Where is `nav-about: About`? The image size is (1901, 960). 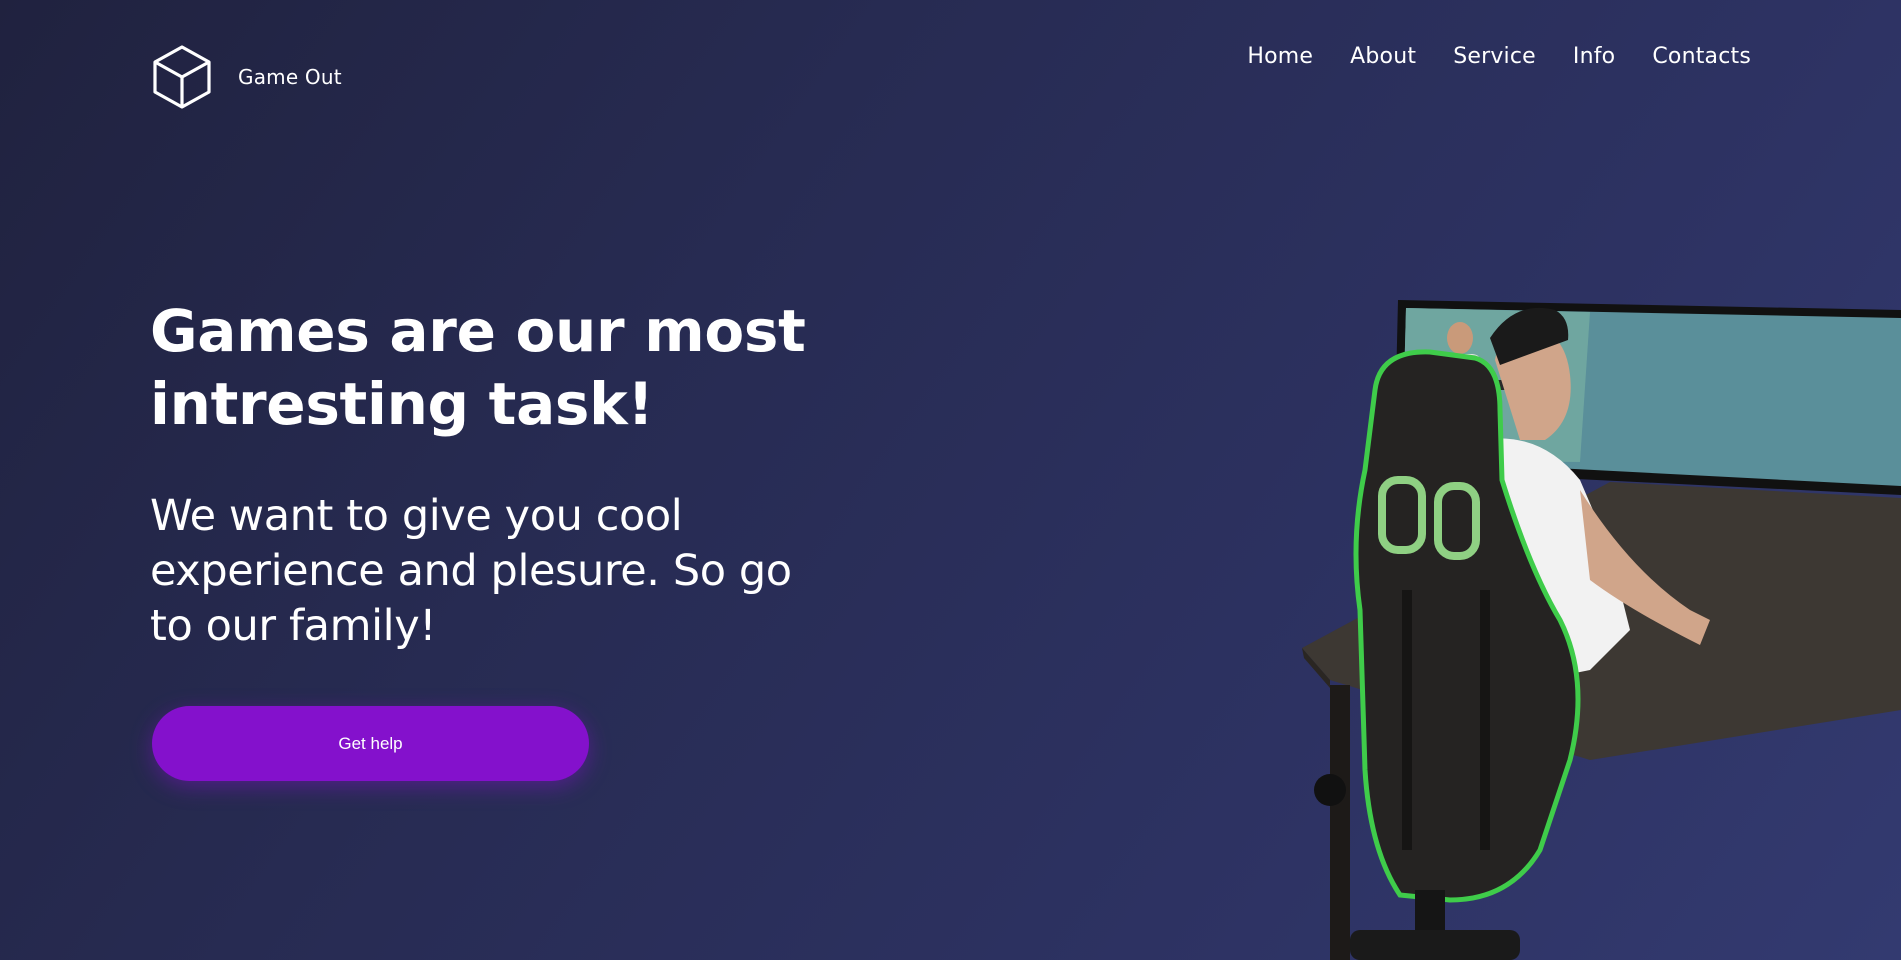 nav-about: About is located at coordinates (1383, 56).